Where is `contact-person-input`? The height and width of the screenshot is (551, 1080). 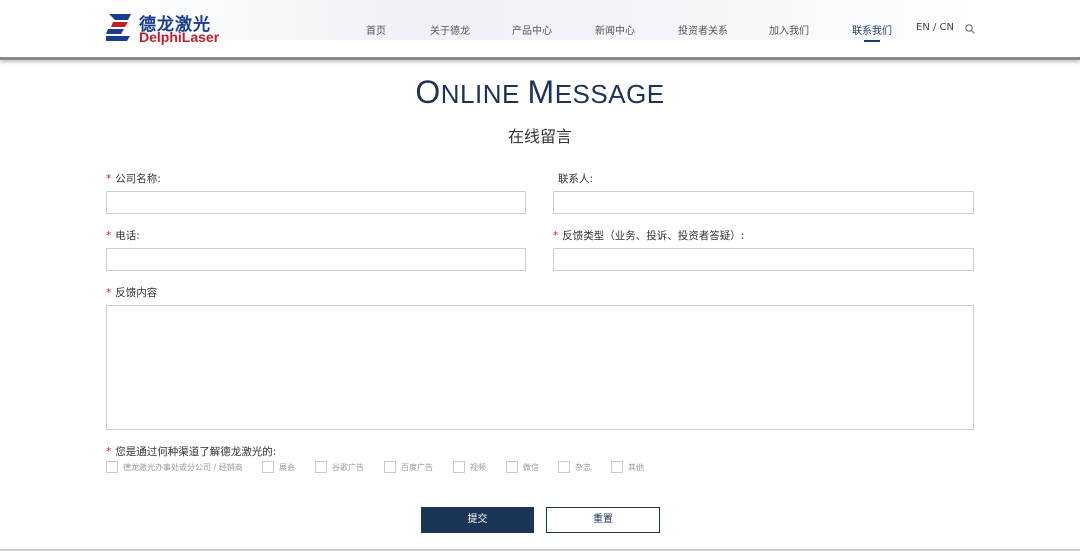
contact-person-input is located at coordinates (763, 202).